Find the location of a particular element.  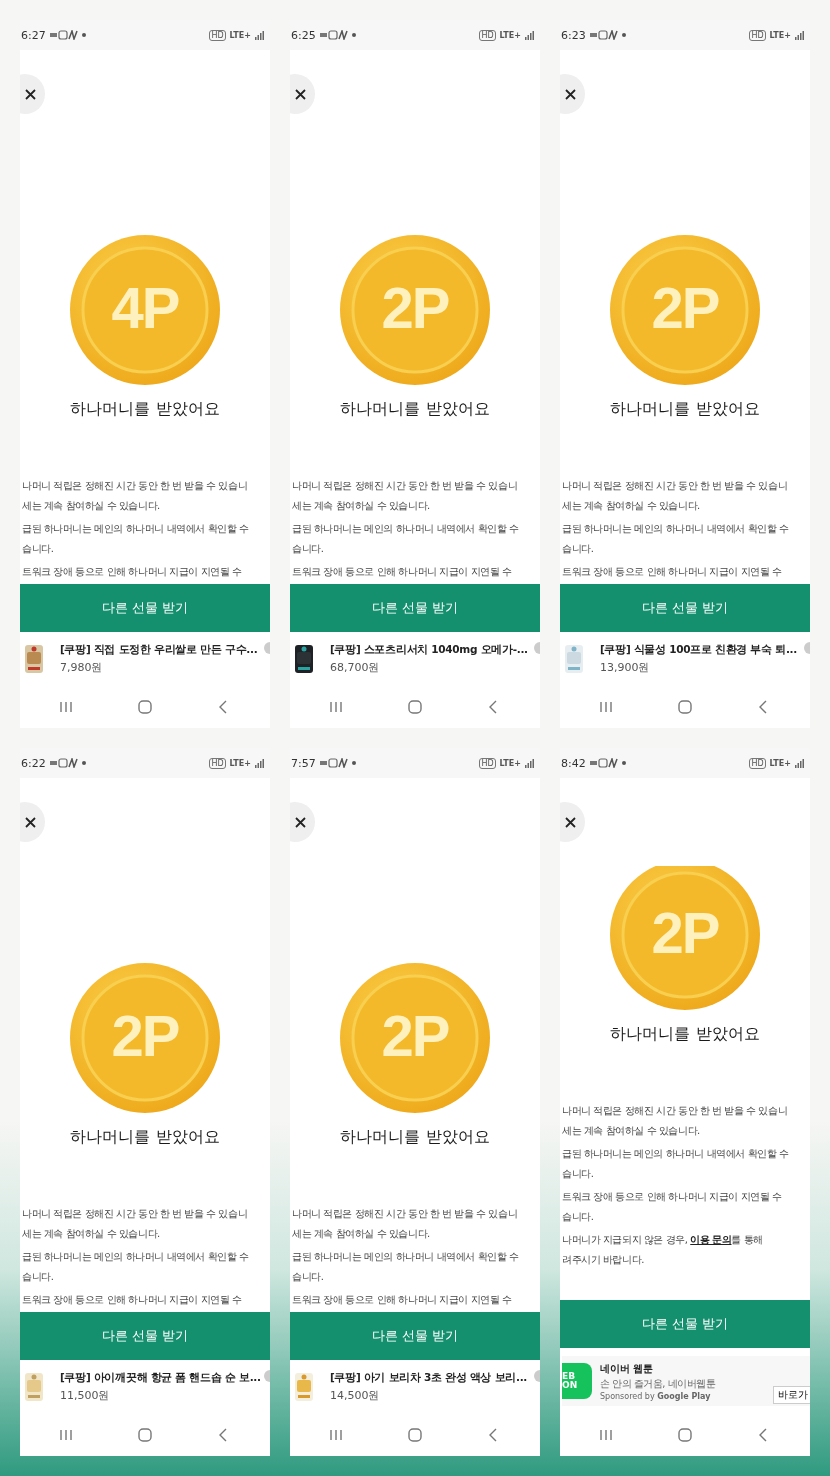

status-time: 6:23 is located at coordinates (573, 35).